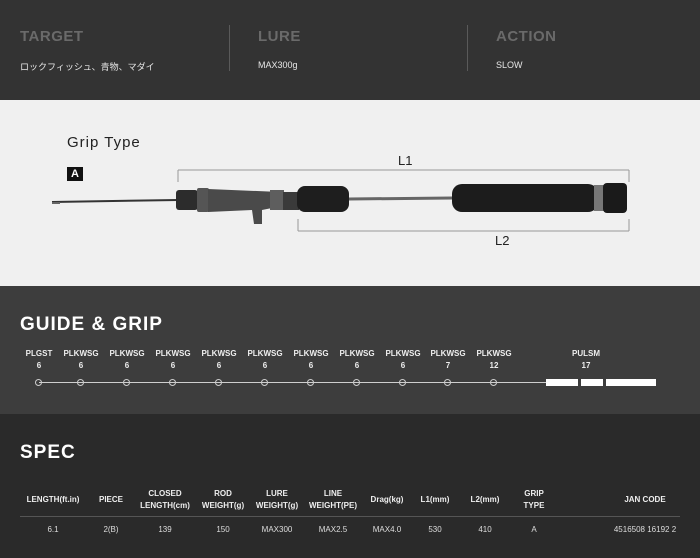 This screenshot has height=558, width=700. Describe the element at coordinates (165, 493) in the screenshot. I see `spec-header-line: CLOSED` at that location.